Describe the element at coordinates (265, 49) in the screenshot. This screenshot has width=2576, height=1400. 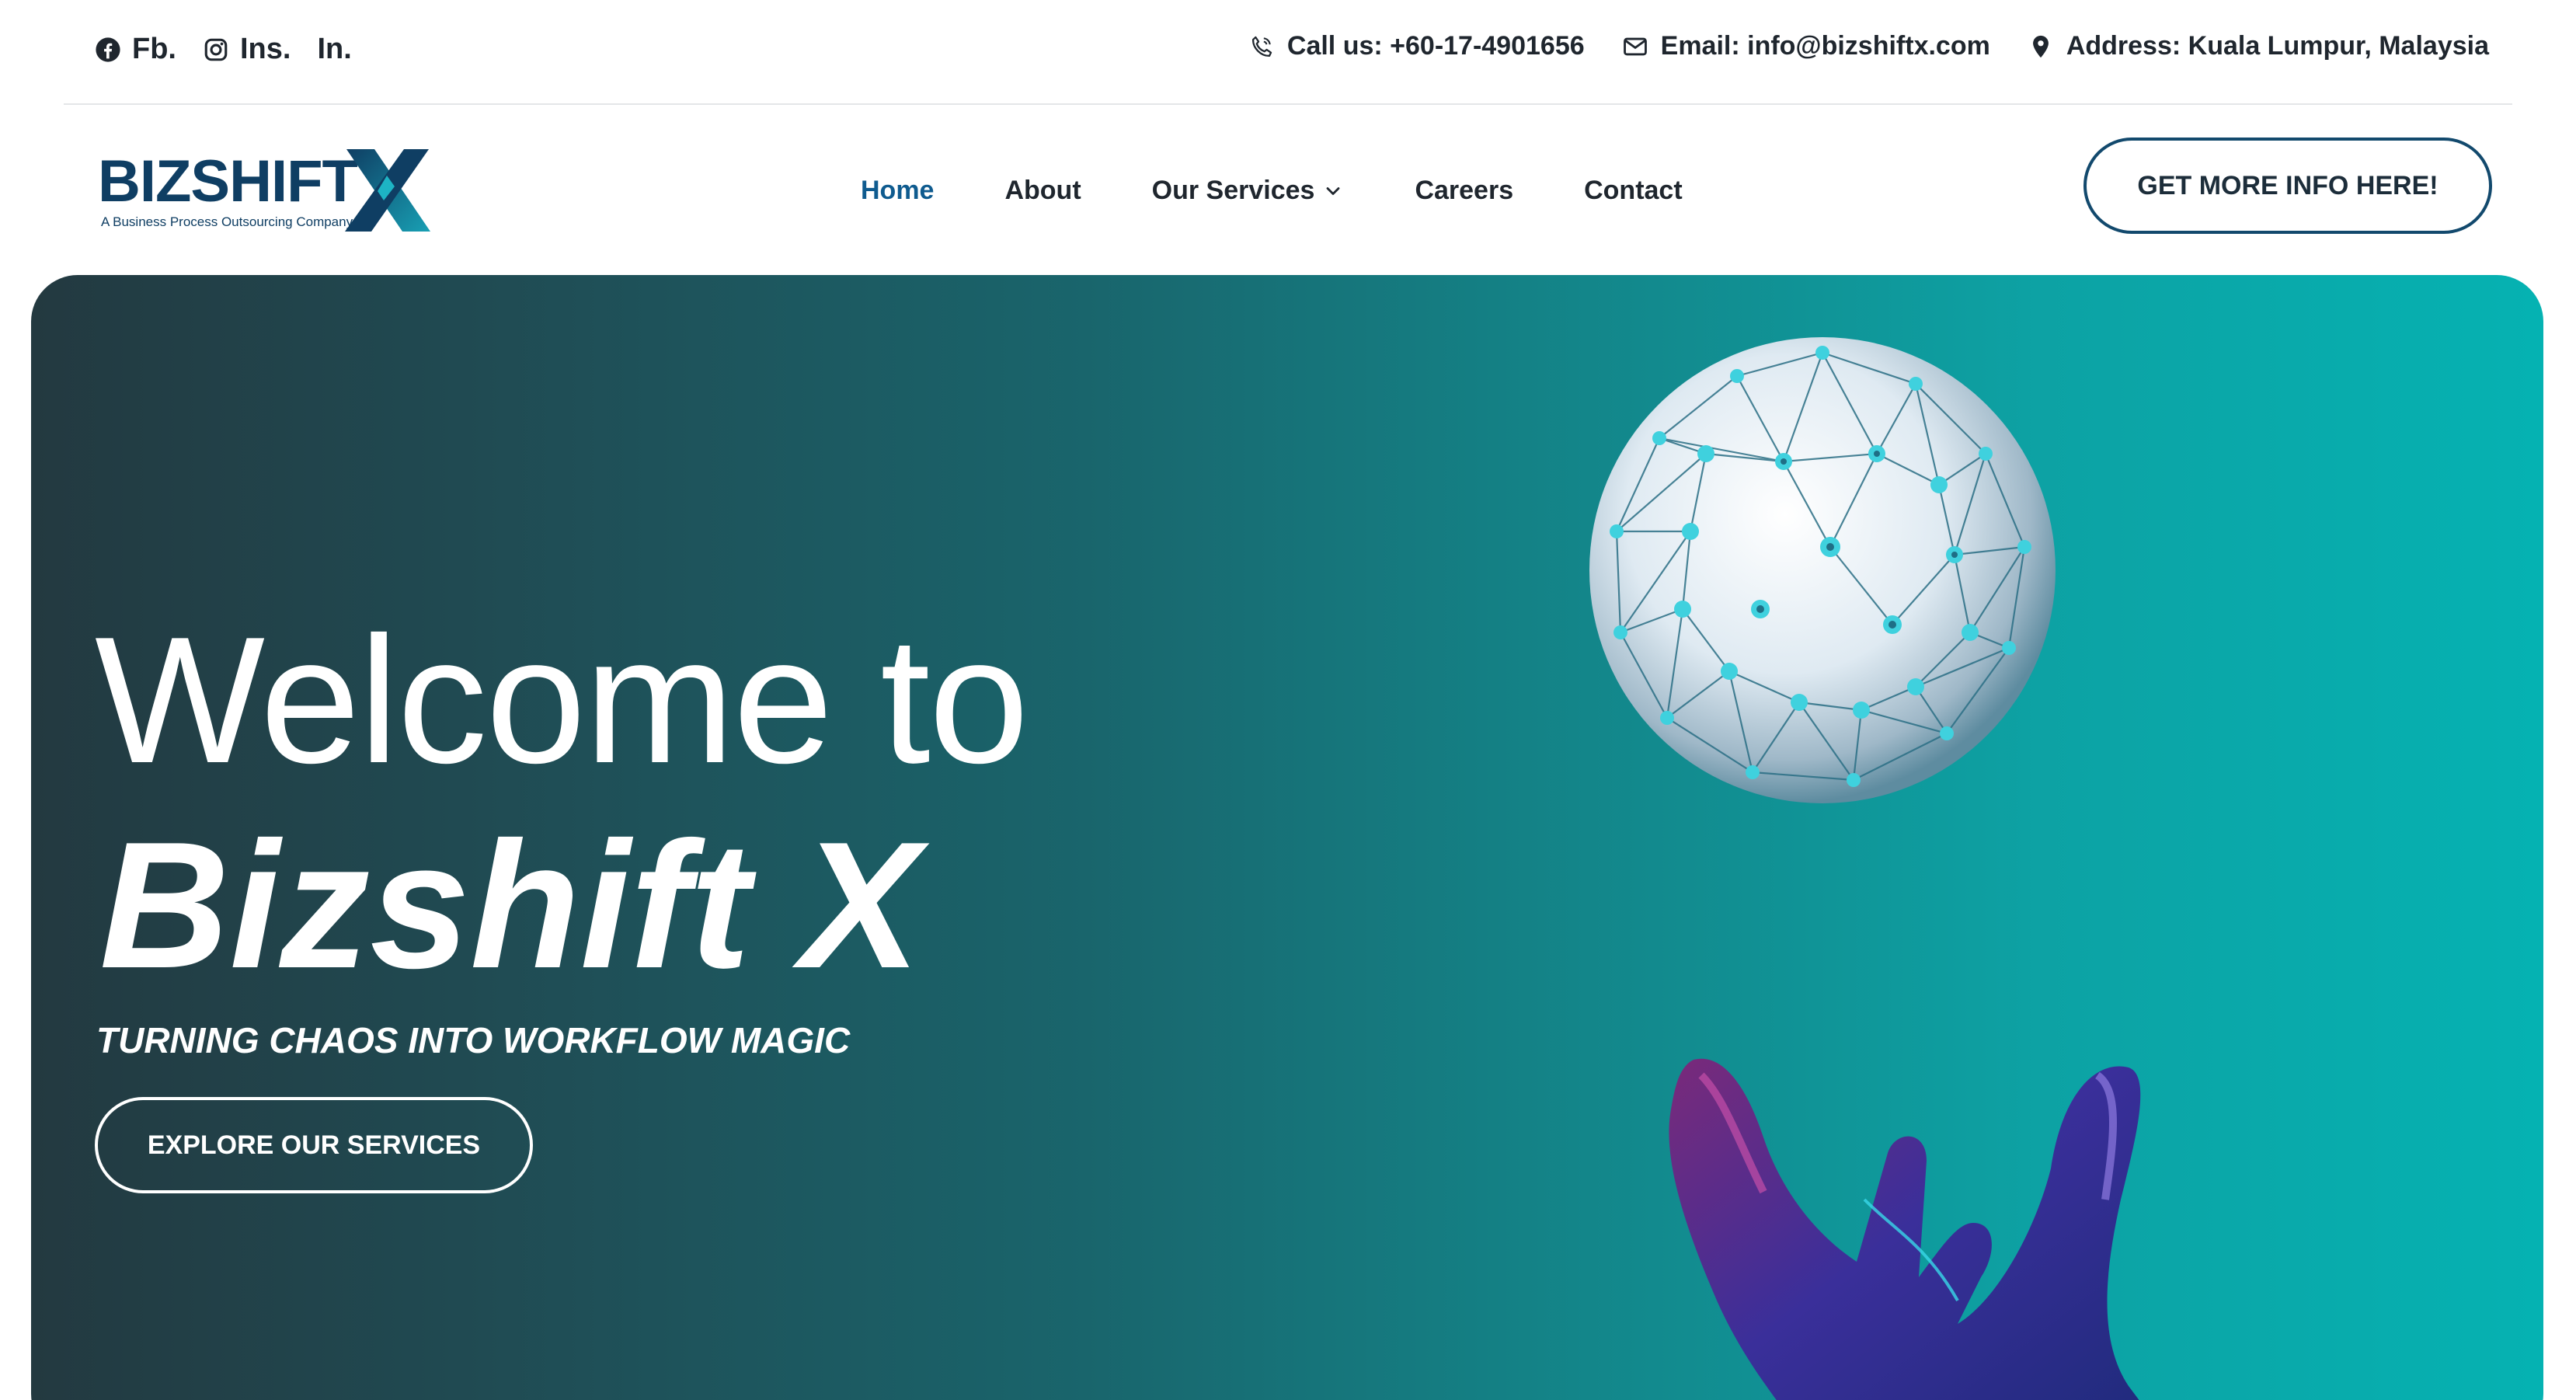
I see `instagram-label: Ins.` at that location.